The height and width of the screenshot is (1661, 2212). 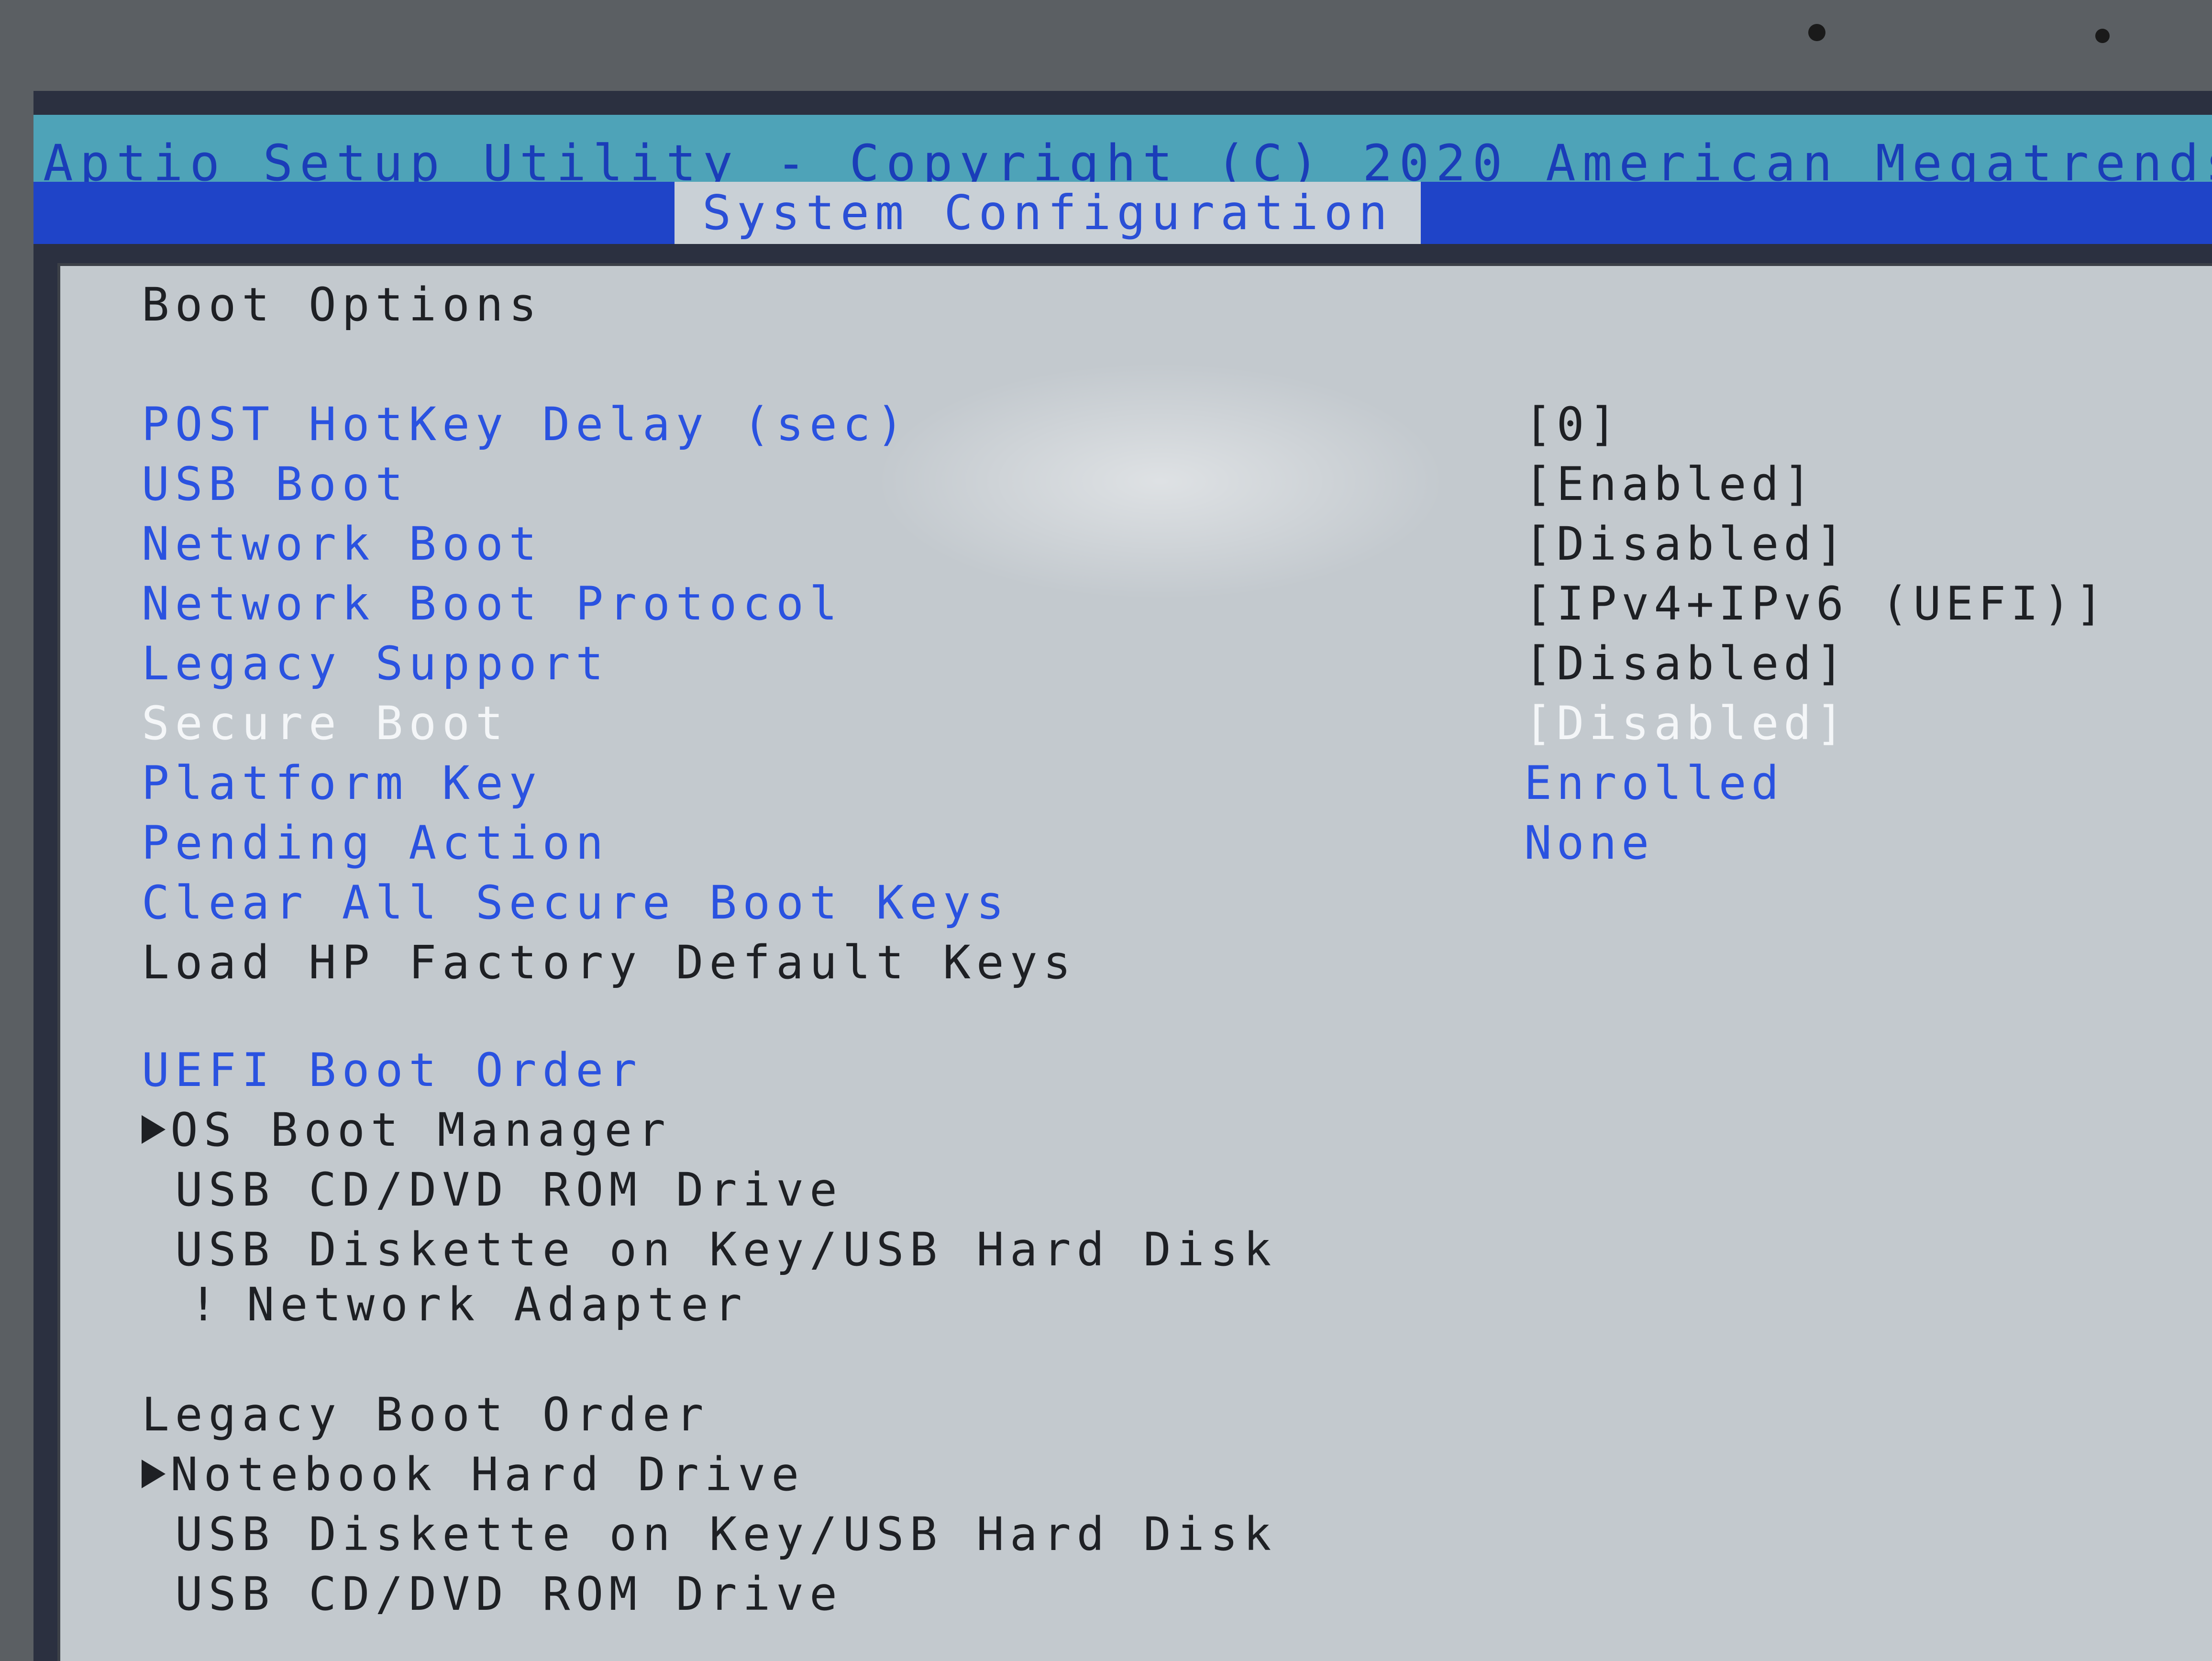 What do you see at coordinates (1654, 783) in the screenshot?
I see `option-value: Enrolled` at bounding box center [1654, 783].